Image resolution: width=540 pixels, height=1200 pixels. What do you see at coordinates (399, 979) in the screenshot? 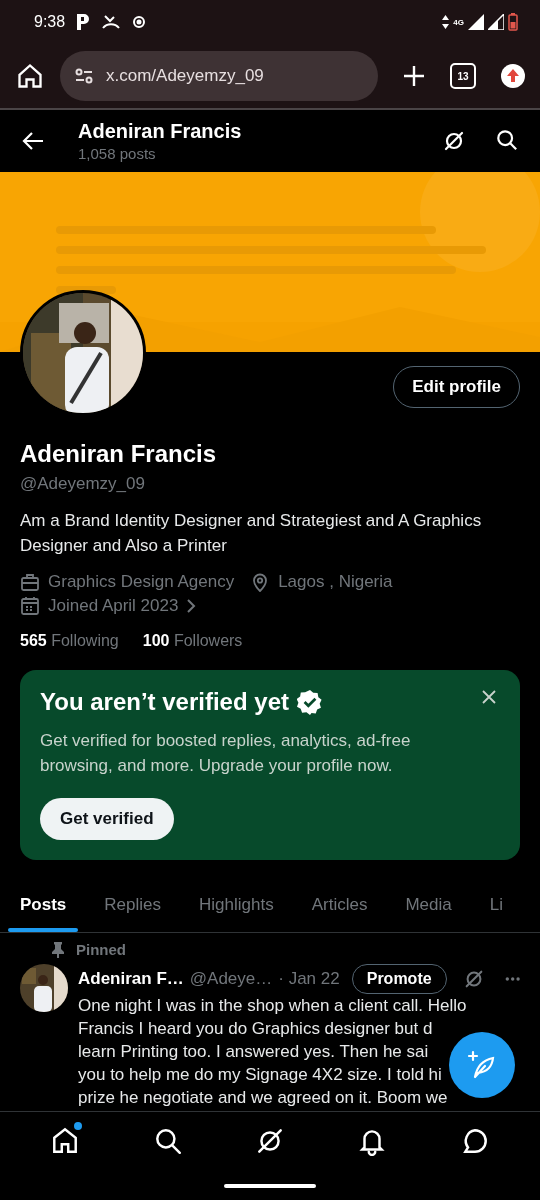
I see `promote-button: Promote` at bounding box center [399, 979].